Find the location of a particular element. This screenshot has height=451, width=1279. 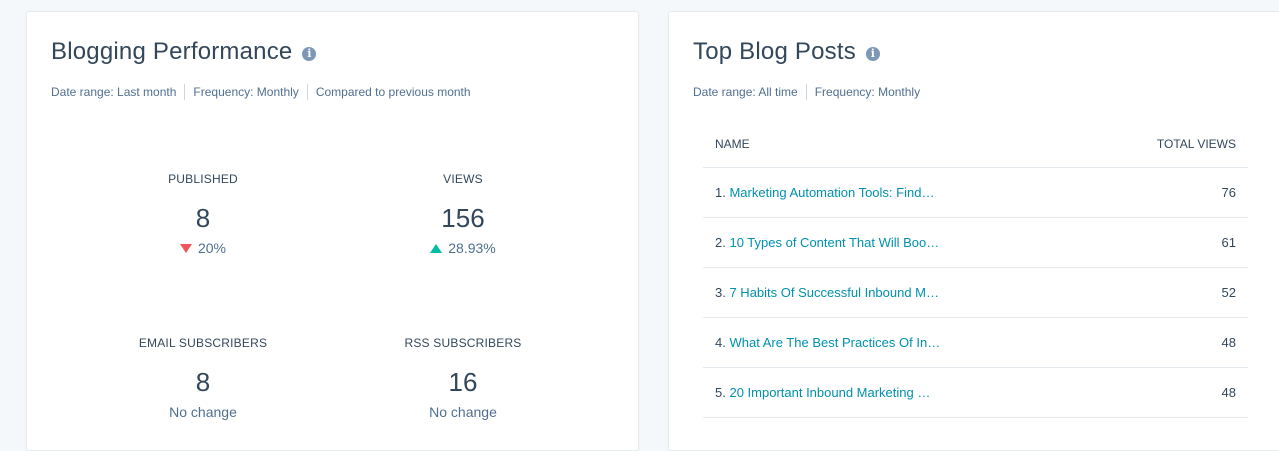

stat-change-text: 28.93% is located at coordinates (472, 248).